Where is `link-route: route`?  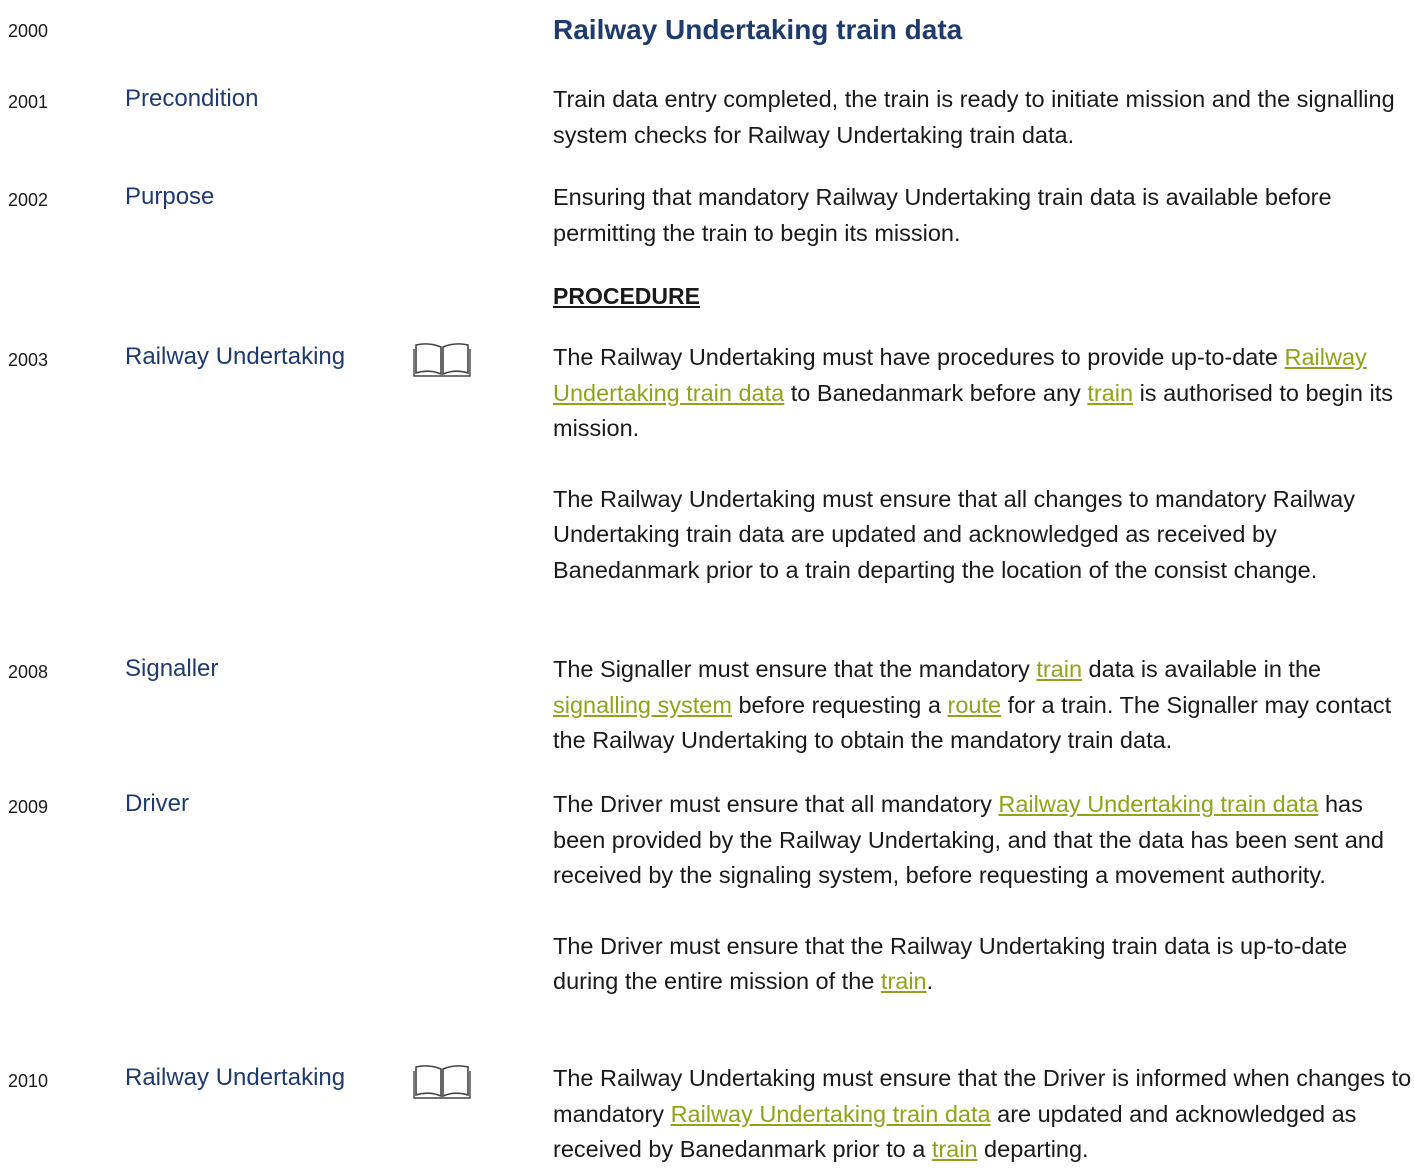 link-route: route is located at coordinates (975, 705).